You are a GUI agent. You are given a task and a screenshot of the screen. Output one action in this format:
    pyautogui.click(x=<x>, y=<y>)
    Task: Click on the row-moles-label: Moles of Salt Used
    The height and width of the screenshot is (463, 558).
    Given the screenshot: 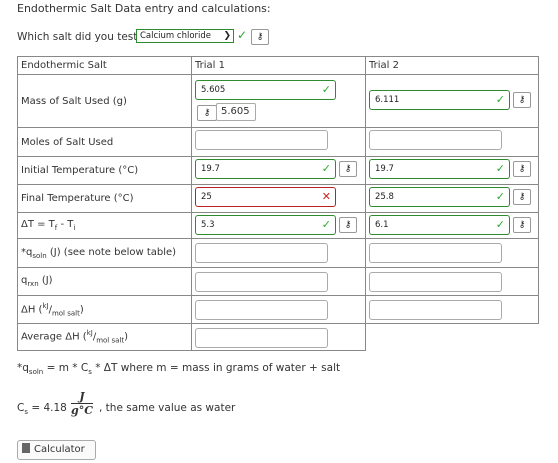 What is the action you would take?
    pyautogui.click(x=104, y=142)
    